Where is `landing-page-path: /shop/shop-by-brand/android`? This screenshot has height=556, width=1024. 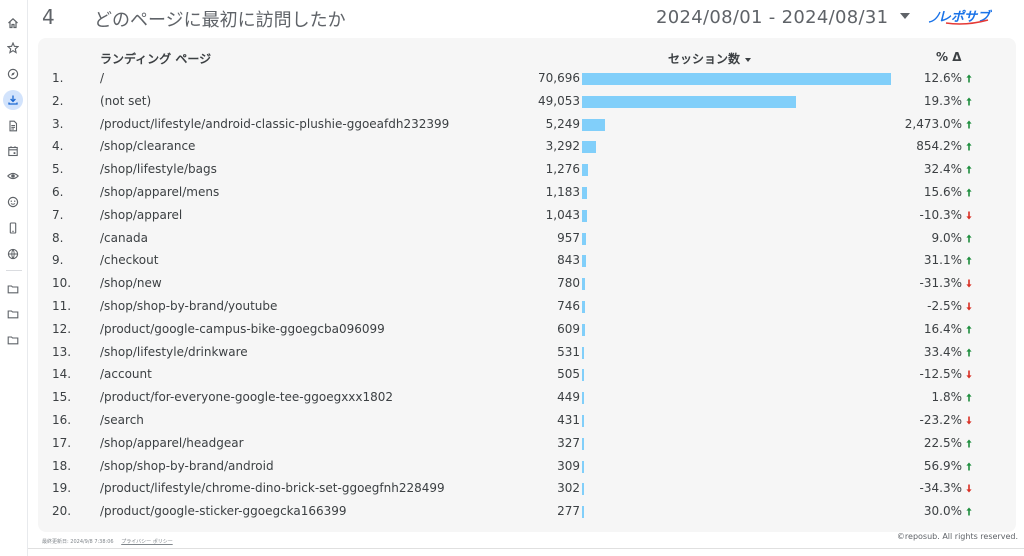
landing-page-path: /shop/shop-by-brand/android is located at coordinates (187, 465).